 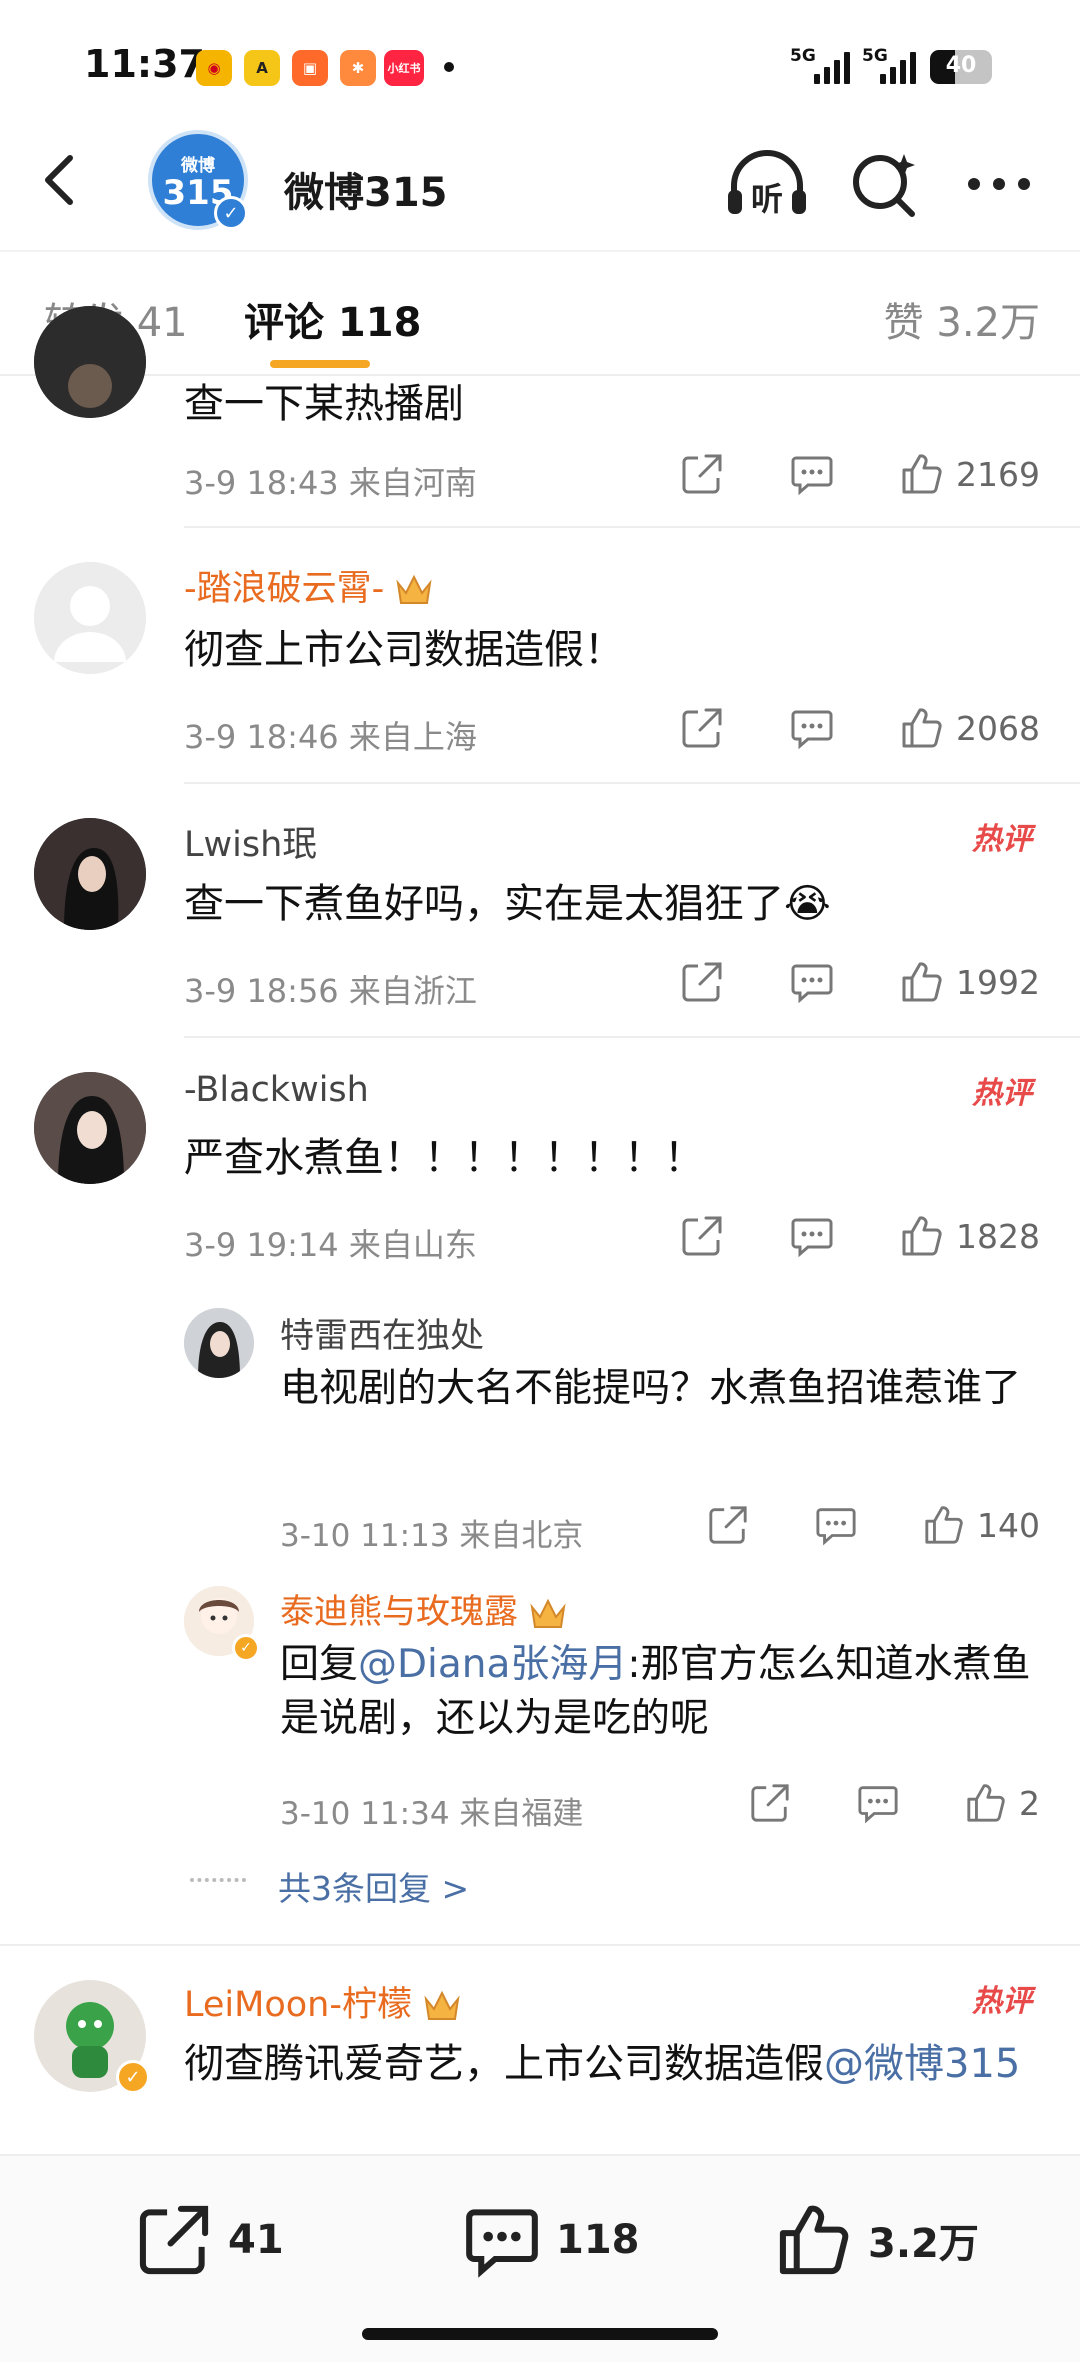 I want to click on battery-icon: 40, so click(x=961, y=67).